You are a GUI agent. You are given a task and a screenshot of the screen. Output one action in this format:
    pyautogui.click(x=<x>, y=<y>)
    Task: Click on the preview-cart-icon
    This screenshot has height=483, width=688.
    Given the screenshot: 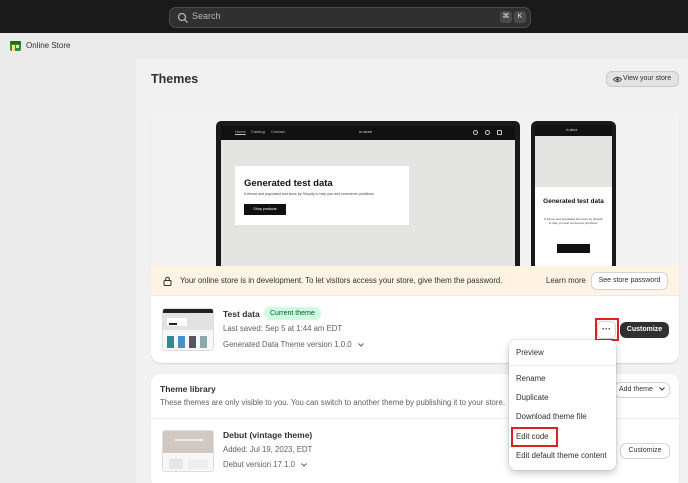 What is the action you would take?
    pyautogui.click(x=499, y=132)
    